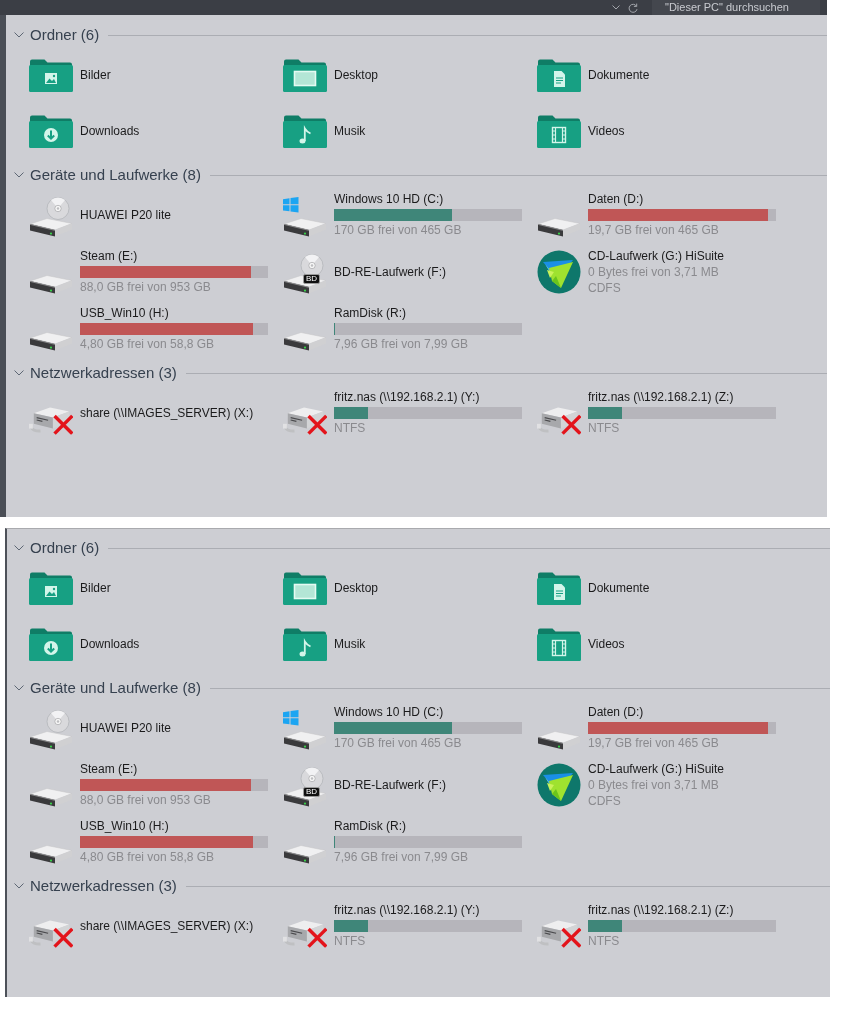  Describe the element at coordinates (736, 7) in the screenshot. I see `search-field: "Dieser PC" durchsuchen` at that location.